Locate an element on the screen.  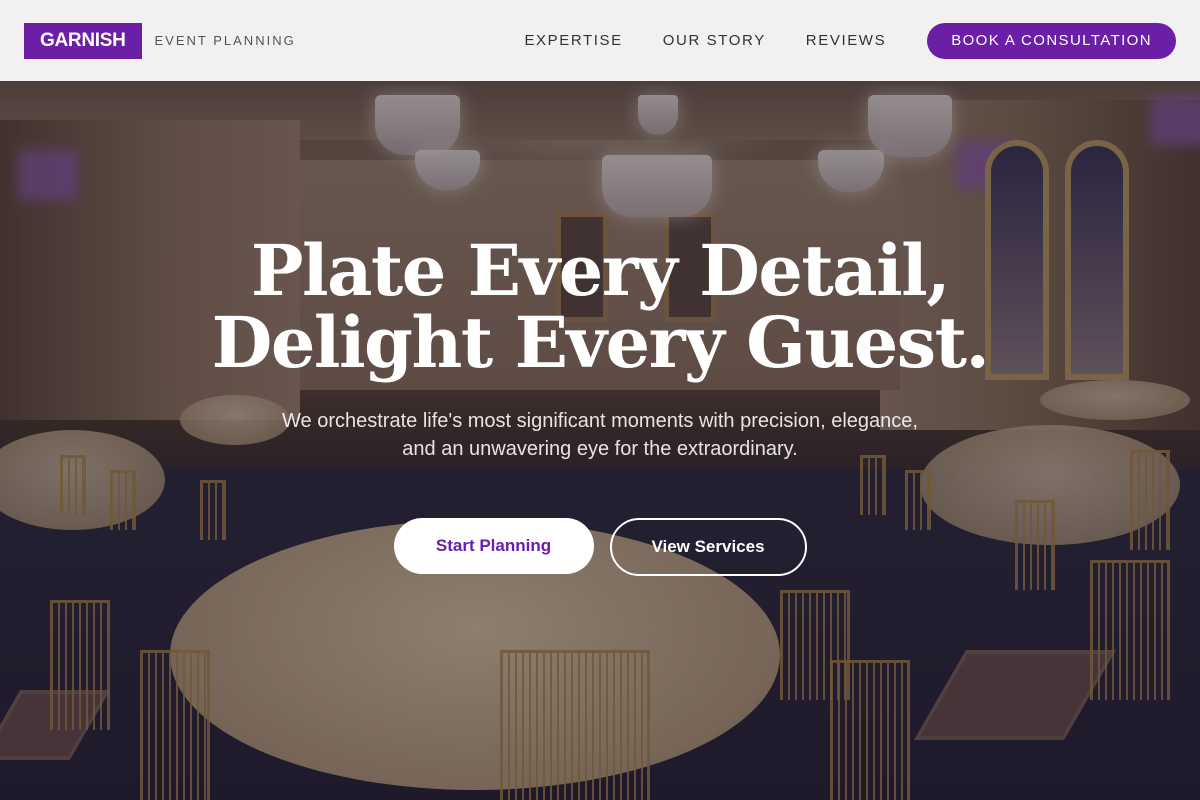
nav-link-reviews: REVIEWS is located at coordinates (846, 40).